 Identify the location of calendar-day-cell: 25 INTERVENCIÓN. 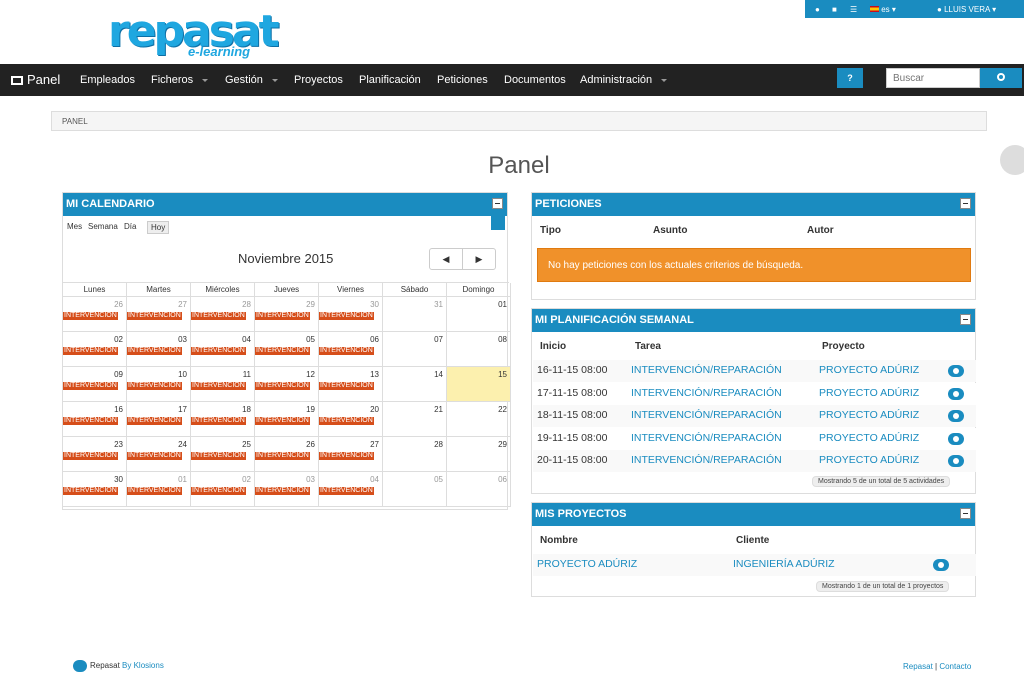
(223, 454).